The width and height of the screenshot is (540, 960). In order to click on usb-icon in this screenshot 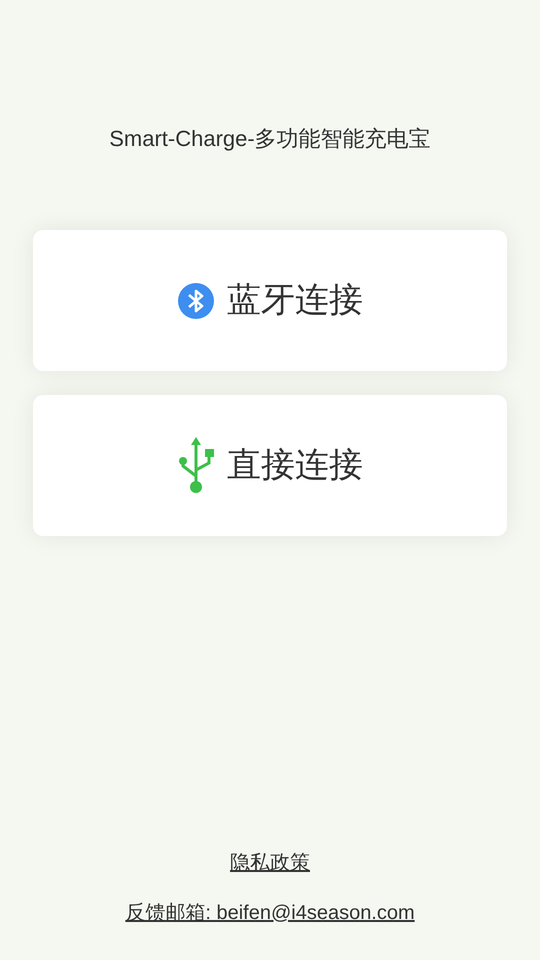, I will do `click(196, 466)`.